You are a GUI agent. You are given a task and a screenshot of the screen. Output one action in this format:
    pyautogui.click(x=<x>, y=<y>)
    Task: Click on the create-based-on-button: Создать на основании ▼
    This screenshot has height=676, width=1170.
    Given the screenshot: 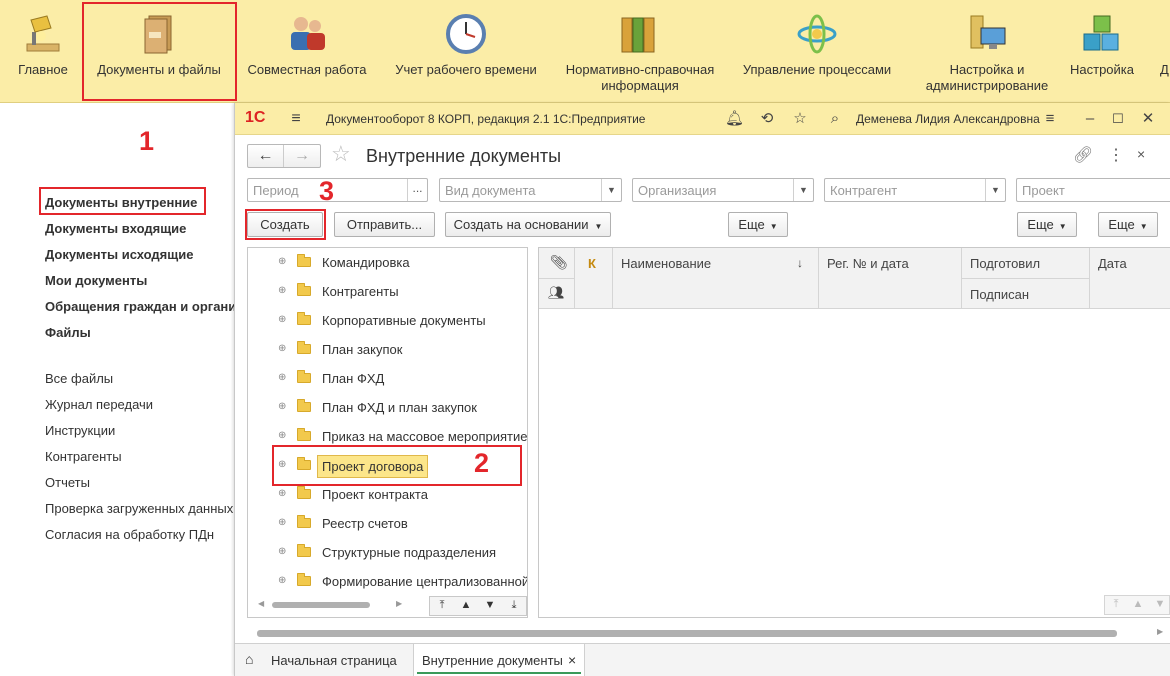 What is the action you would take?
    pyautogui.click(x=528, y=224)
    